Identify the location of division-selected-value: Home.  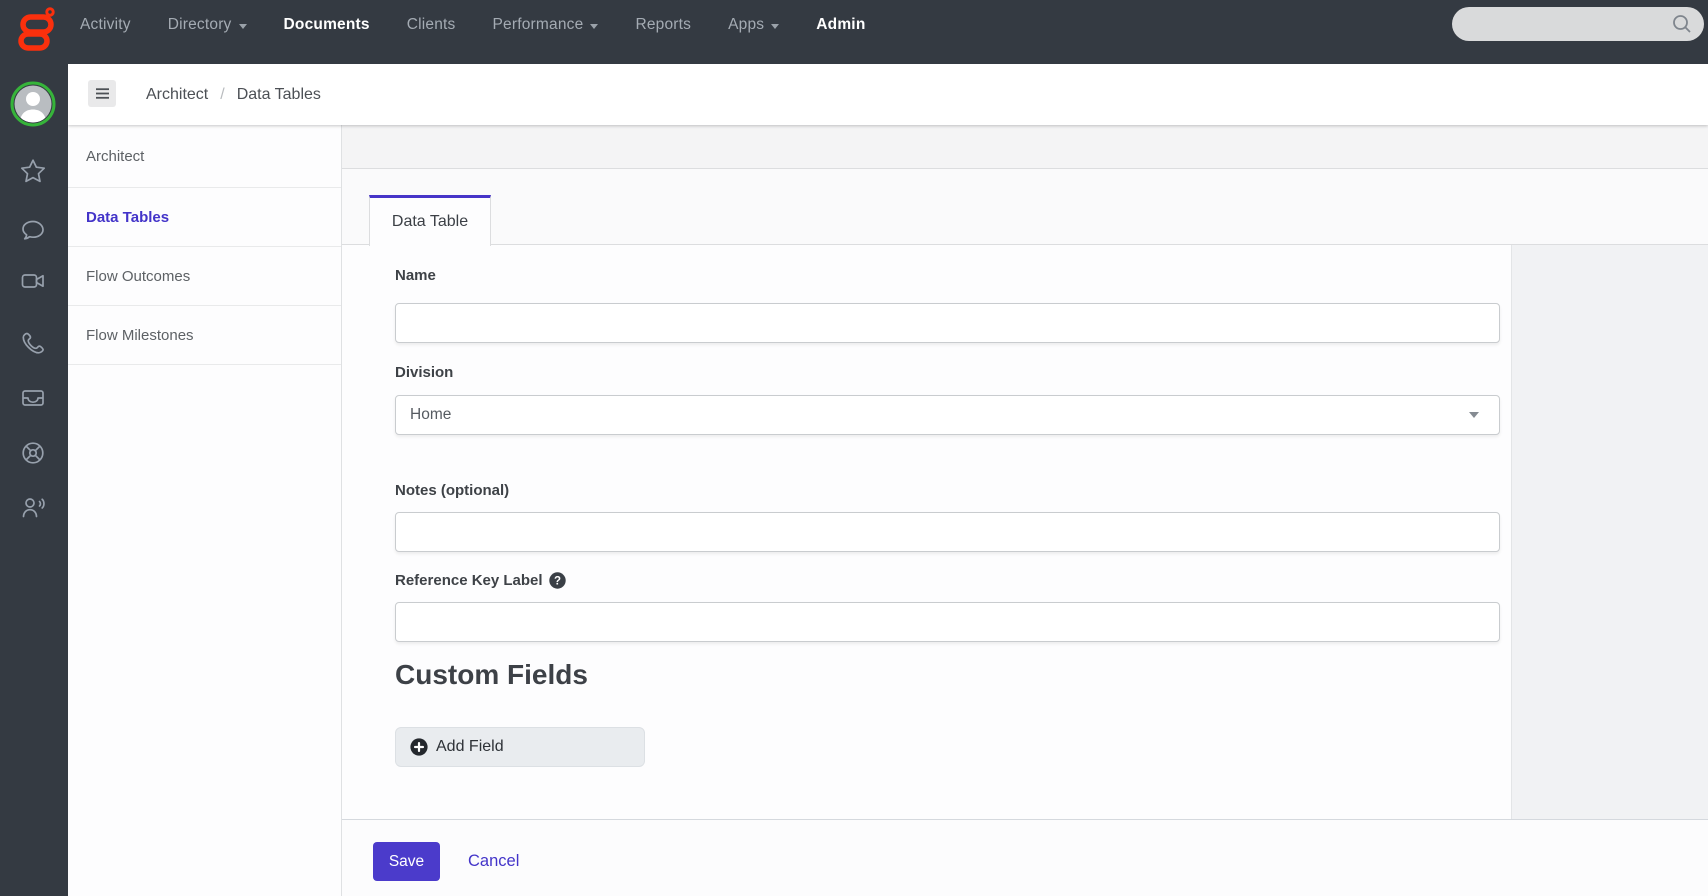
(431, 414).